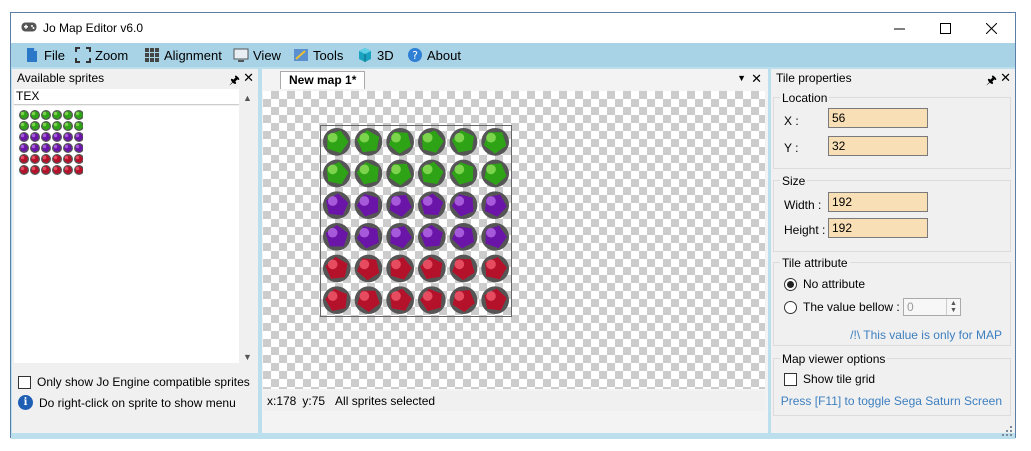  What do you see at coordinates (515, 79) in the screenshot?
I see `tab-strip: New map 1* ▼ ✕` at bounding box center [515, 79].